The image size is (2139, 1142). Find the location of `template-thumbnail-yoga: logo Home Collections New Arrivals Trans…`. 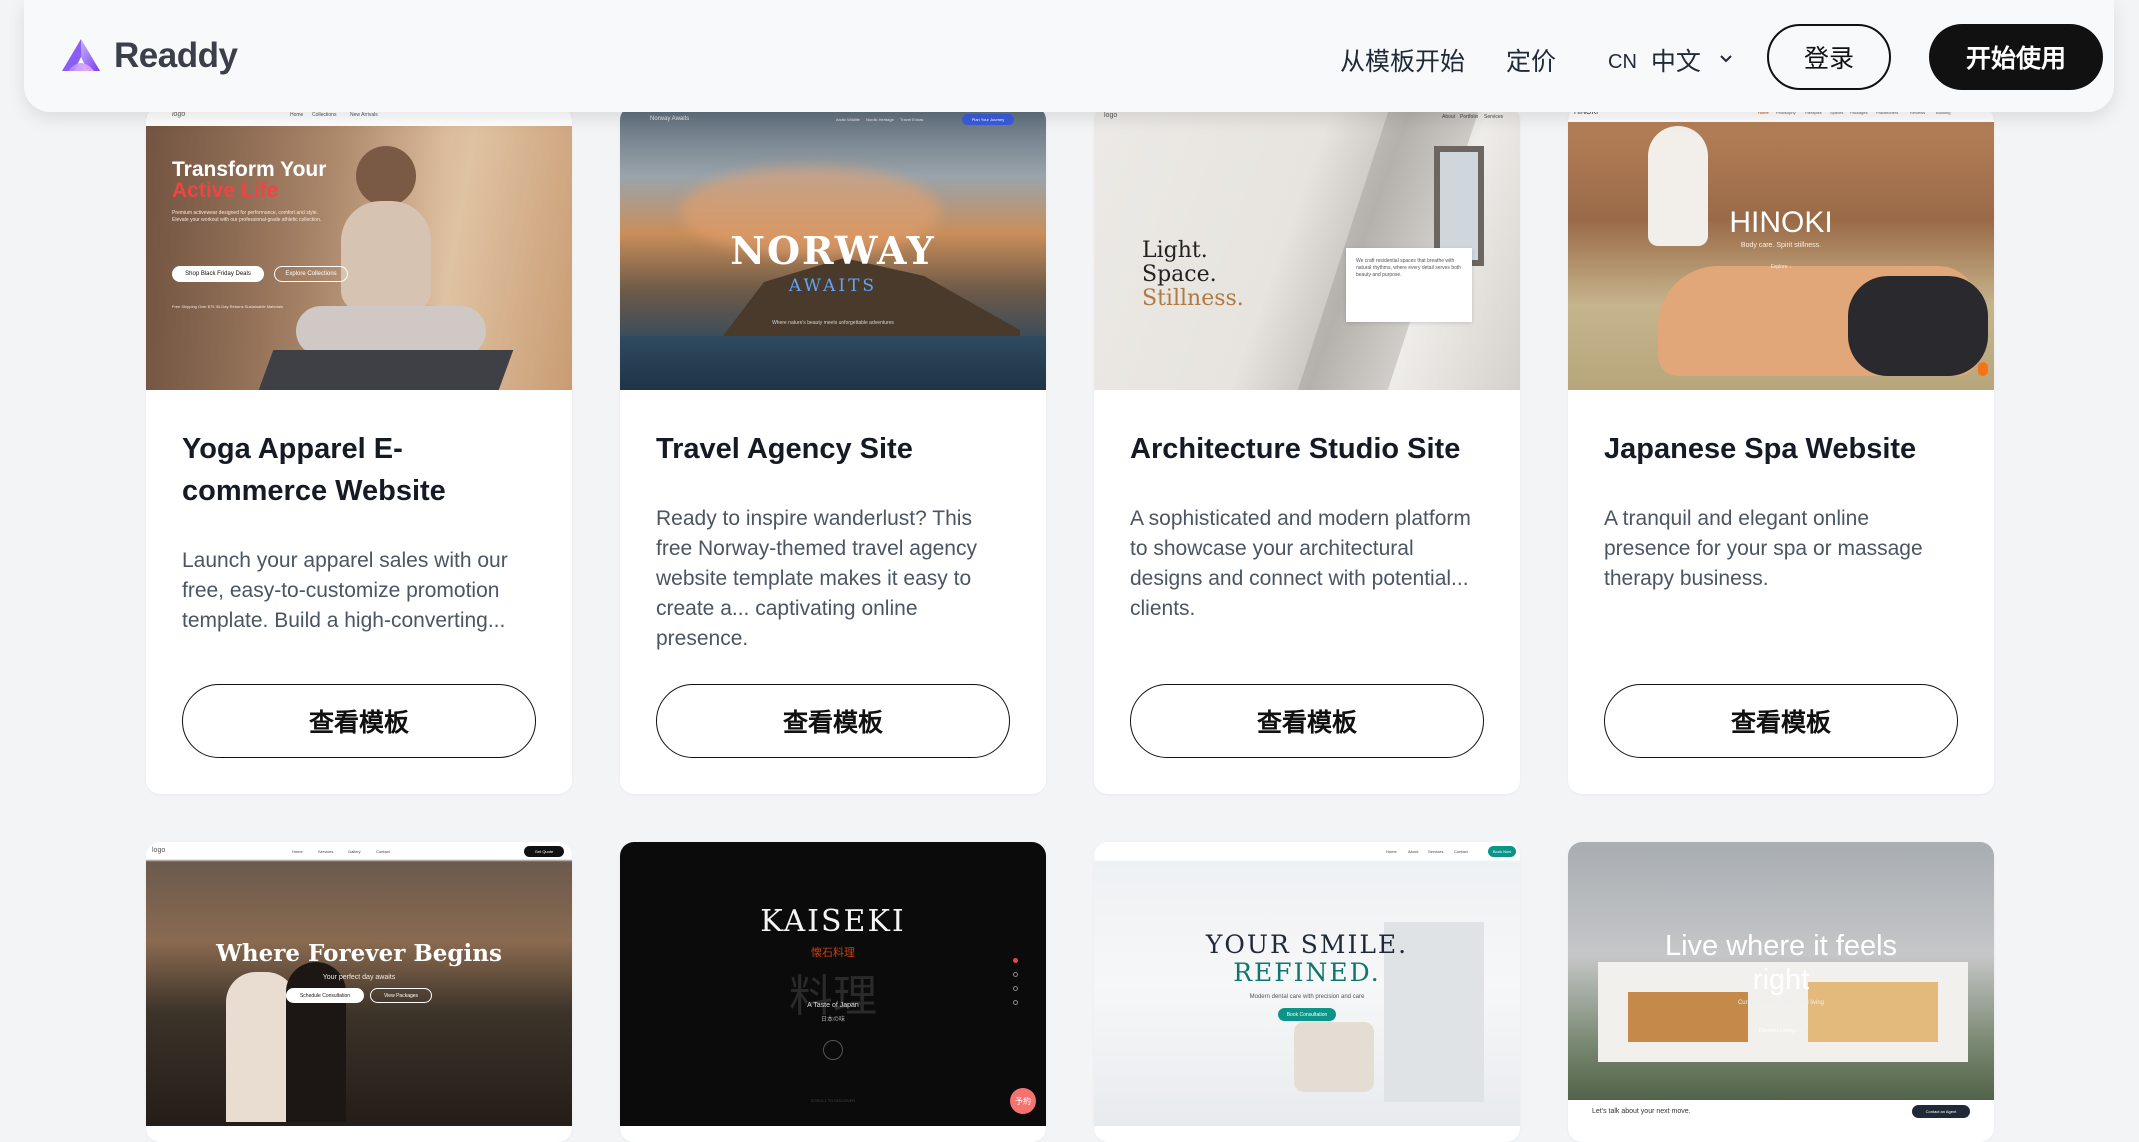

template-thumbnail-yoga: logo Home Collections New Arrivals Trans… is located at coordinates (359, 248).